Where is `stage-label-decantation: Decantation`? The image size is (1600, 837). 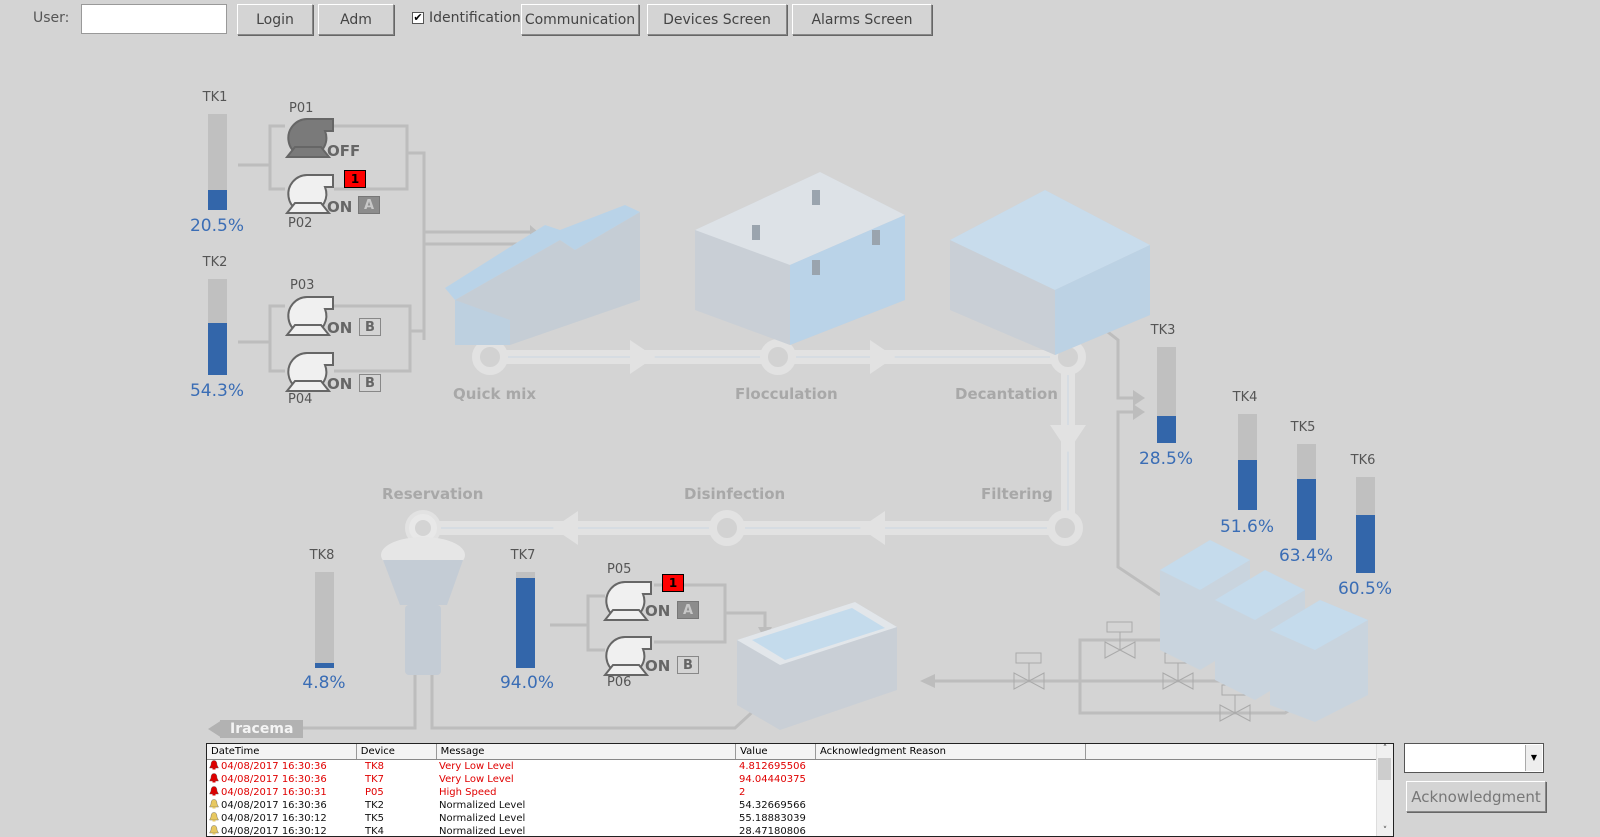
stage-label-decantation: Decantation is located at coordinates (1006, 394).